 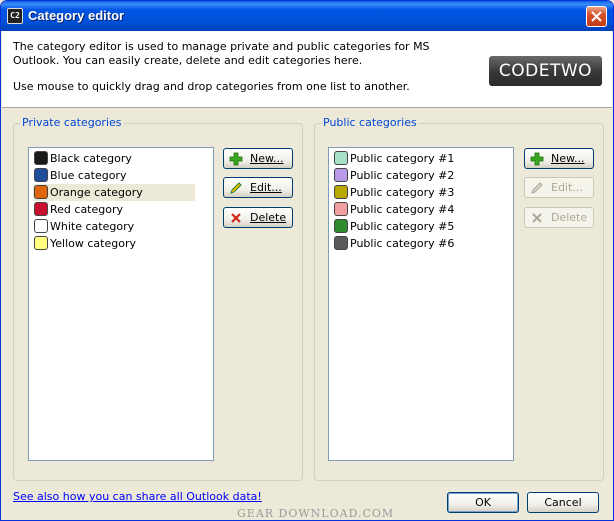 I want to click on list-item: Red category, so click(x=114, y=209).